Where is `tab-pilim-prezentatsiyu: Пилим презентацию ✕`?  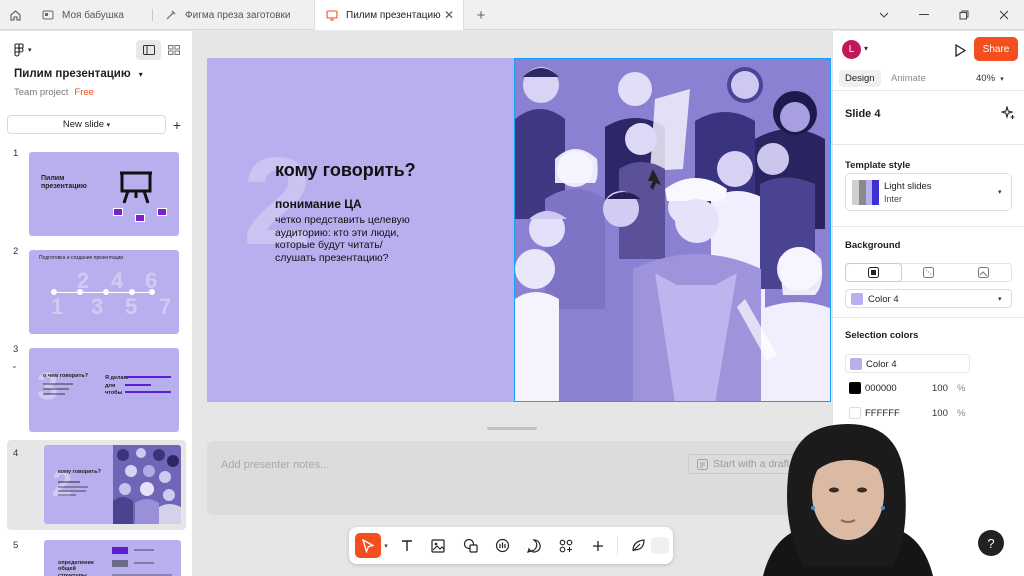 tab-pilim-prezentatsiyu: Пилим презентацию ✕ is located at coordinates (389, 15).